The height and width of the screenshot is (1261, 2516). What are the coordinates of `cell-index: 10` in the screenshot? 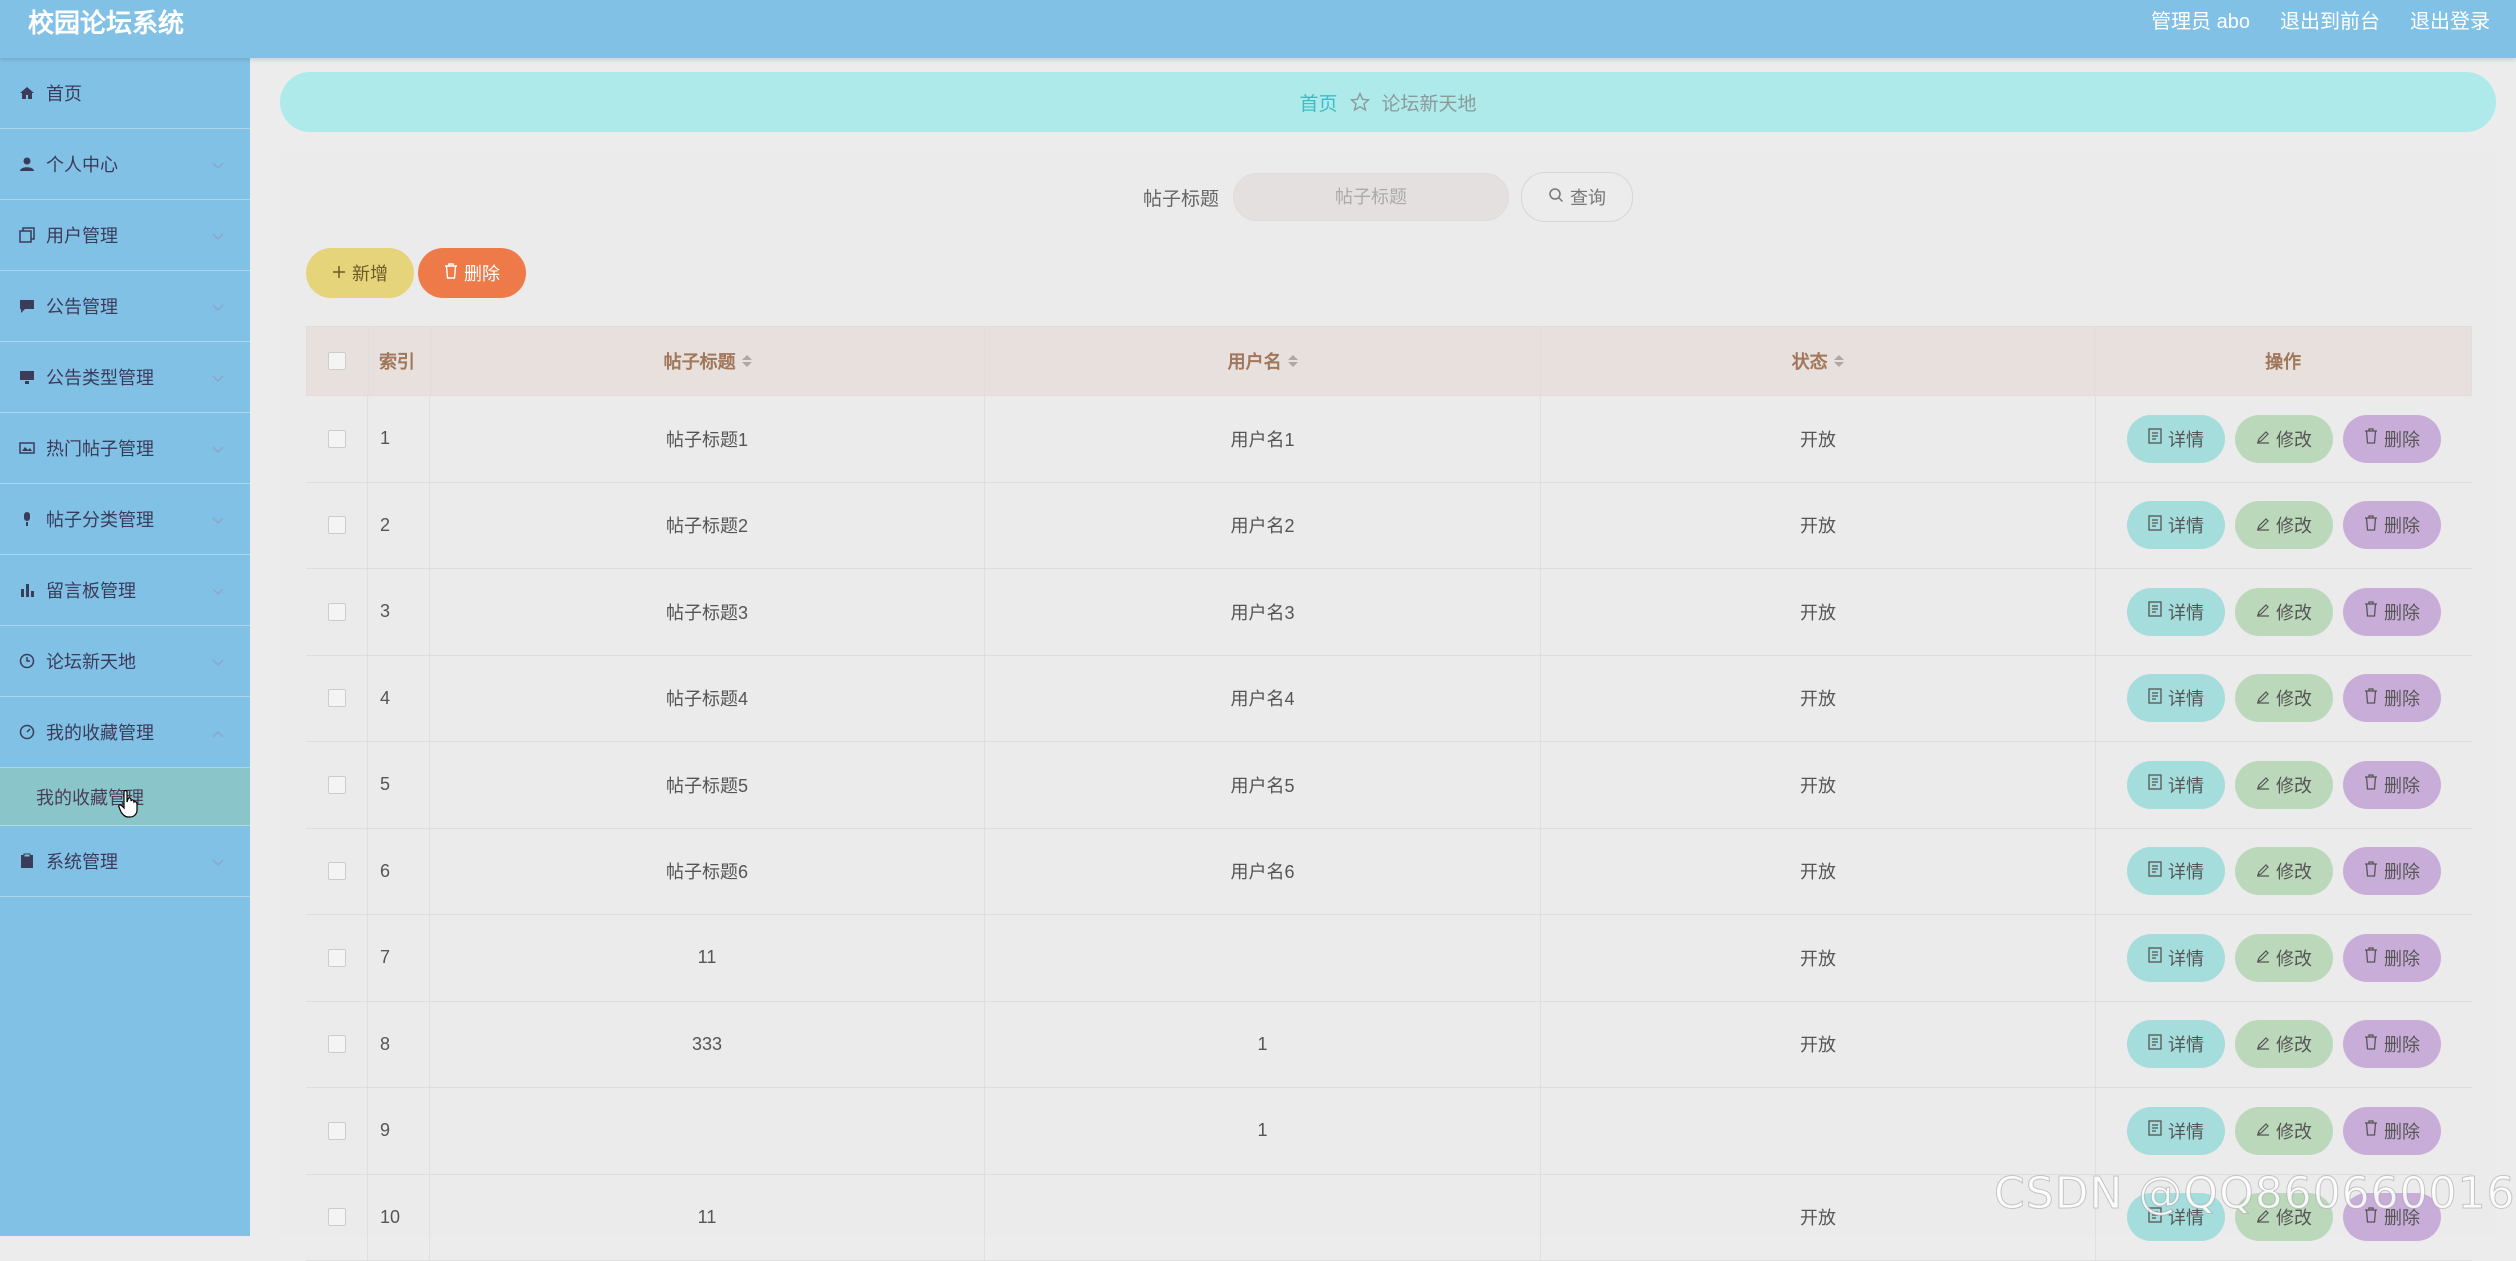 It's located at (399, 1218).